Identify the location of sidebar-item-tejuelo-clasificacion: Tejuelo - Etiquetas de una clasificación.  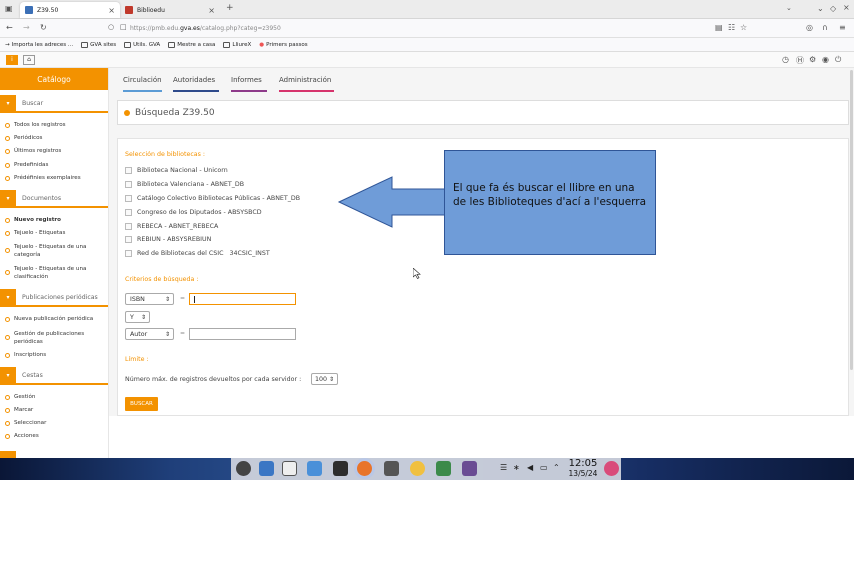
(55, 273).